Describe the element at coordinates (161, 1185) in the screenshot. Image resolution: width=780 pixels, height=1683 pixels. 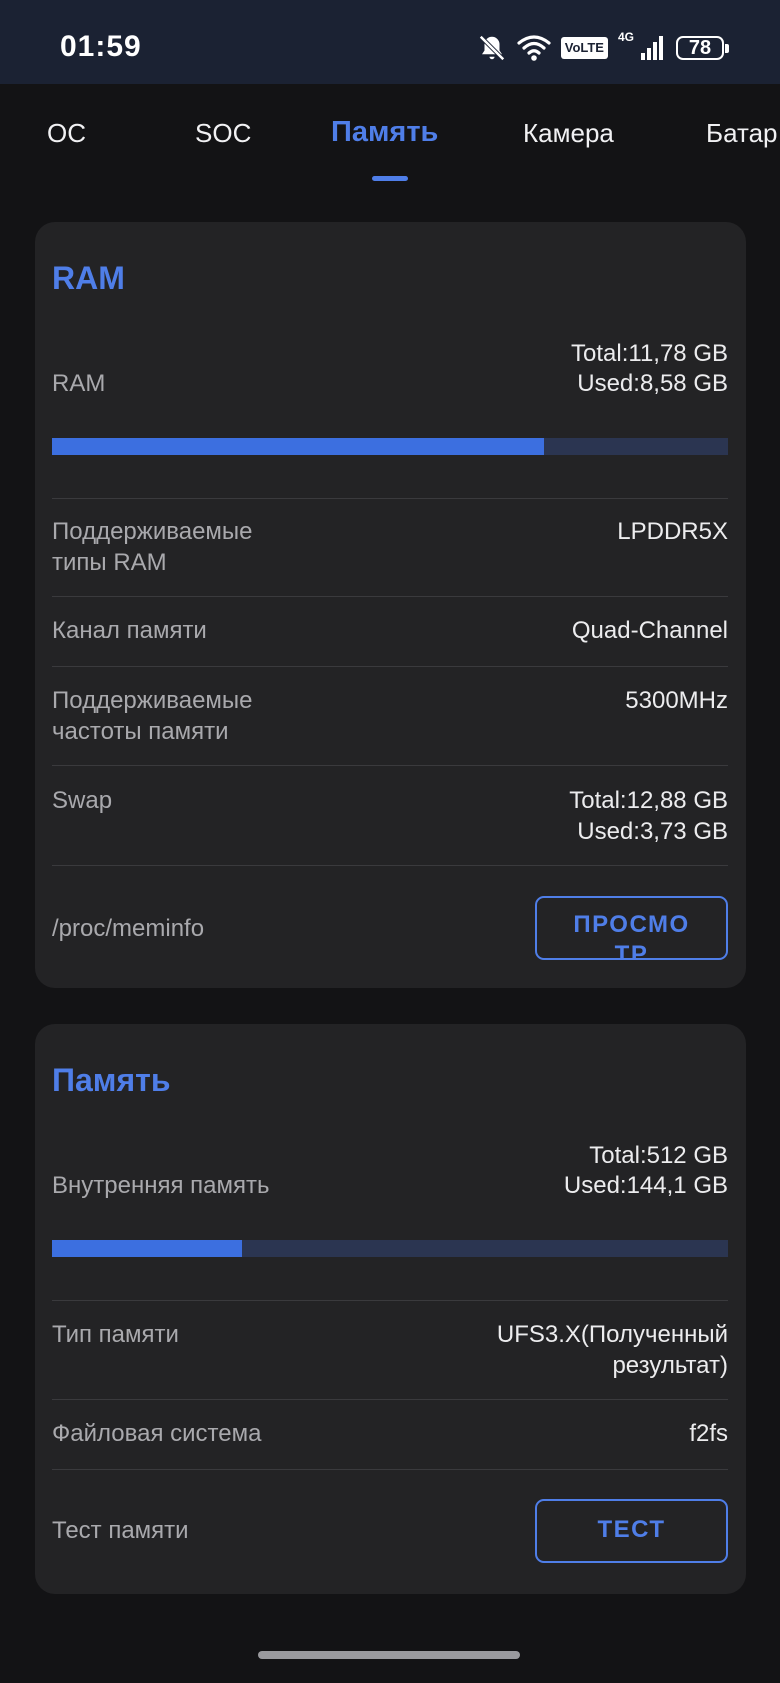
I see `internal-storage-label: Внутренняя память` at that location.